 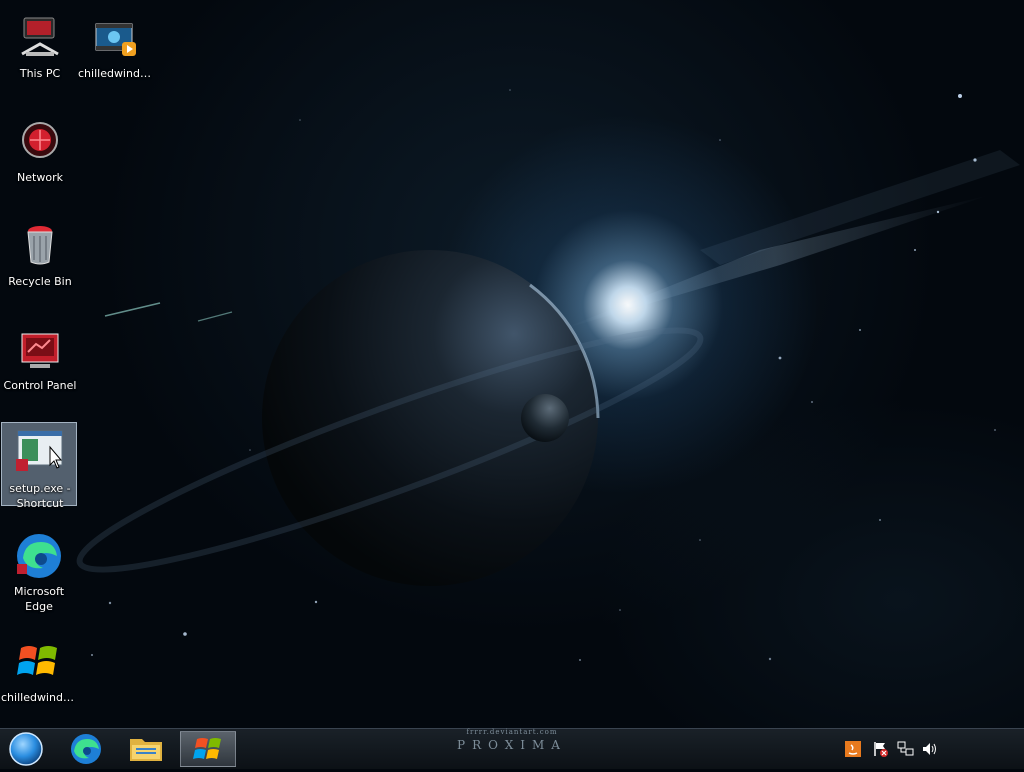 I want to click on windows-logo-icon, so click(x=37, y=660).